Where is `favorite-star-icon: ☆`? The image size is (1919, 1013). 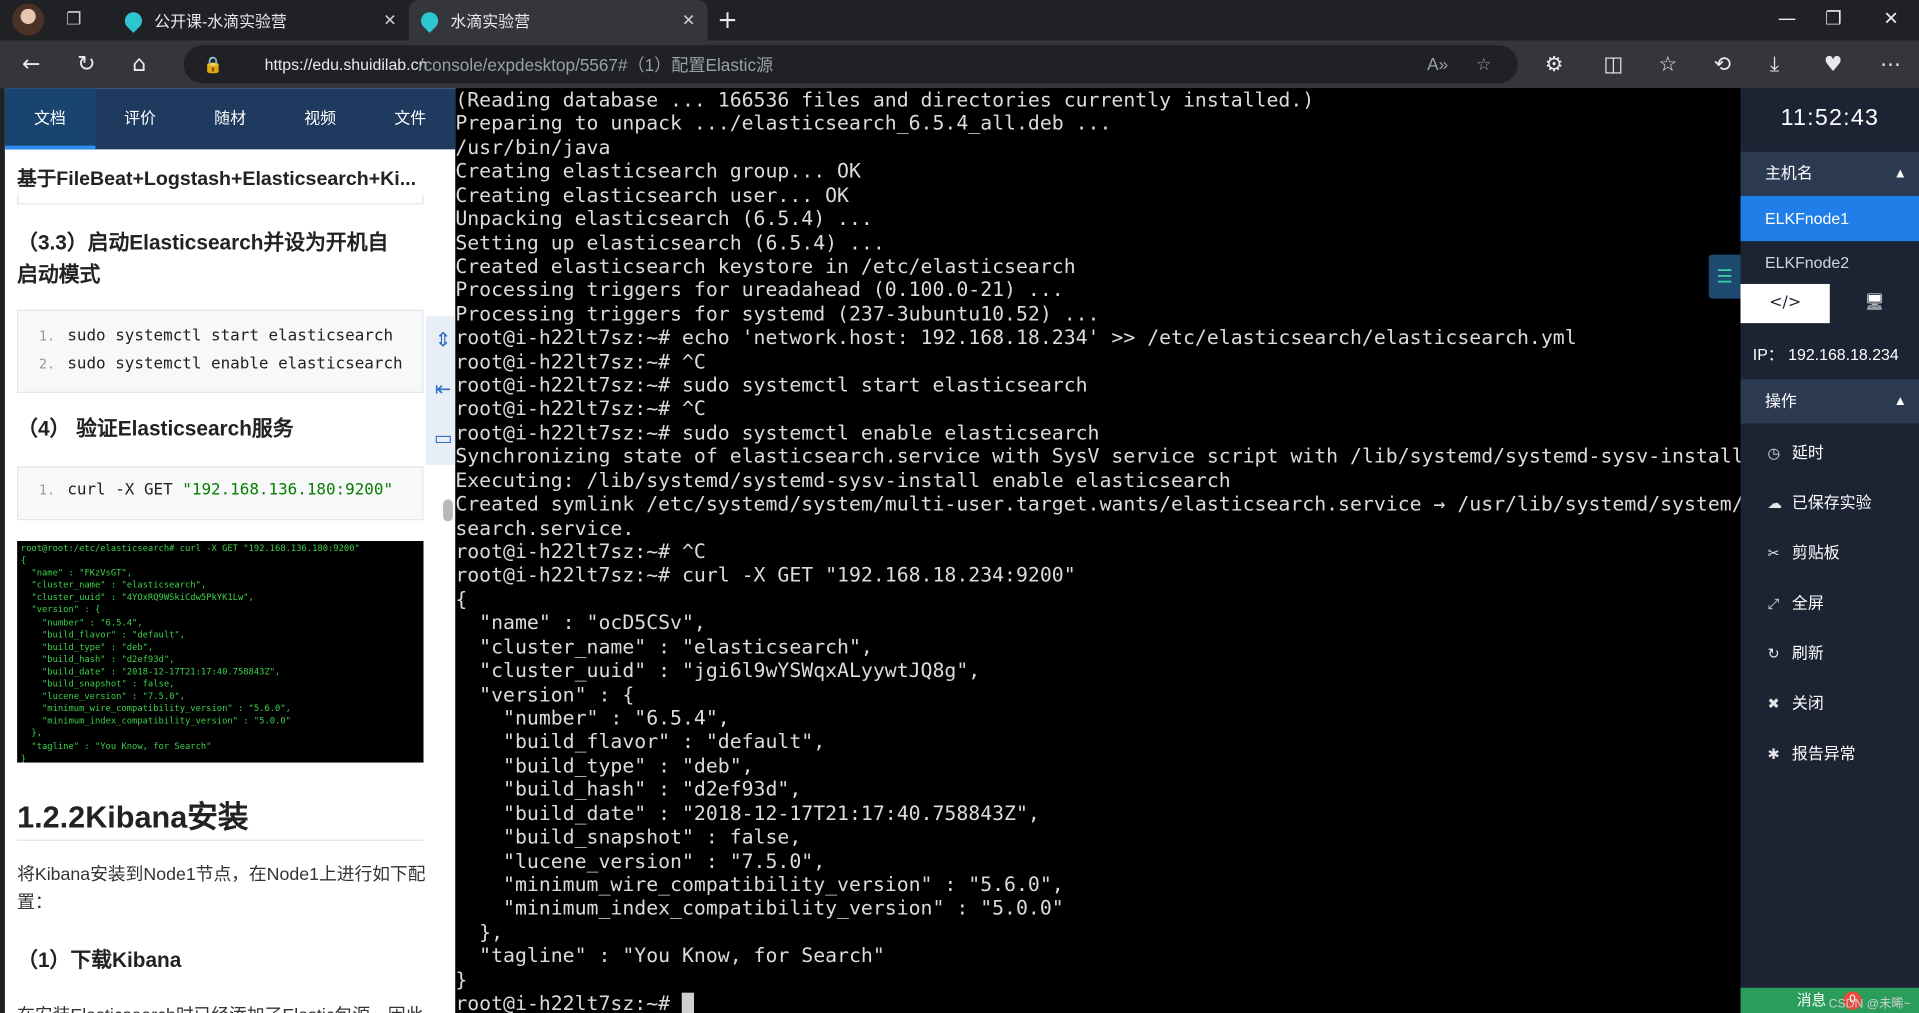
favorite-star-icon: ☆ is located at coordinates (1483, 64).